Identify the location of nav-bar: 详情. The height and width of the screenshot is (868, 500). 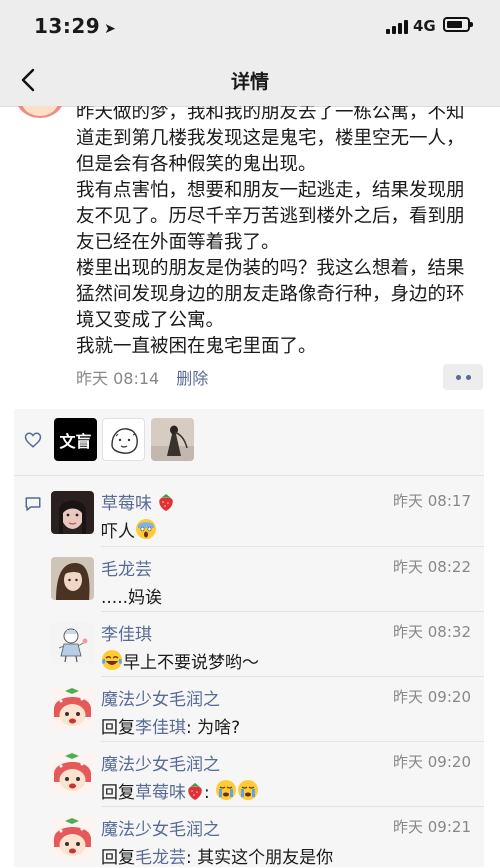
(250, 80).